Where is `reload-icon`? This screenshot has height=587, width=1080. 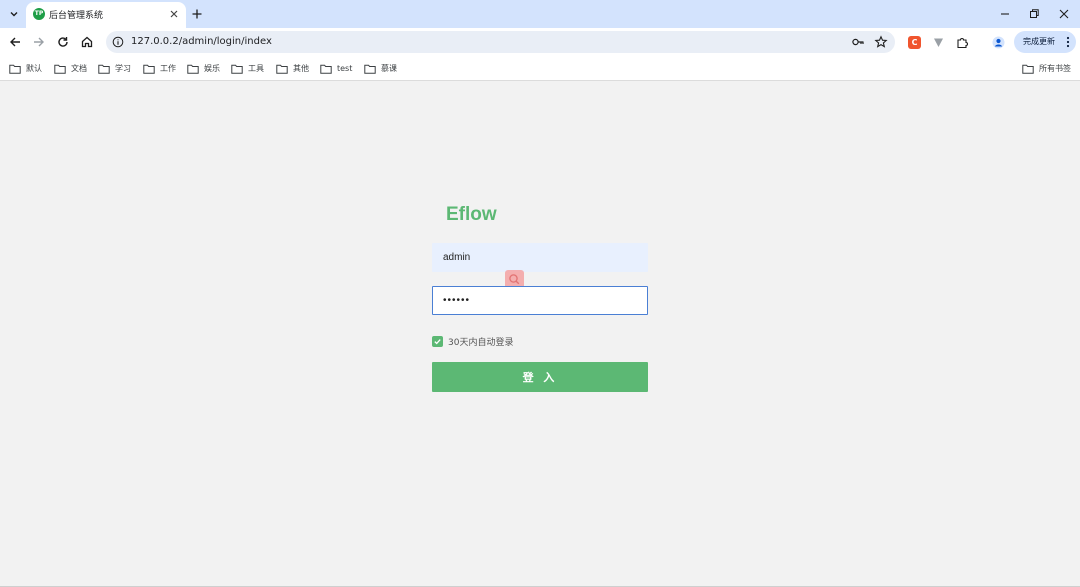 reload-icon is located at coordinates (63, 42).